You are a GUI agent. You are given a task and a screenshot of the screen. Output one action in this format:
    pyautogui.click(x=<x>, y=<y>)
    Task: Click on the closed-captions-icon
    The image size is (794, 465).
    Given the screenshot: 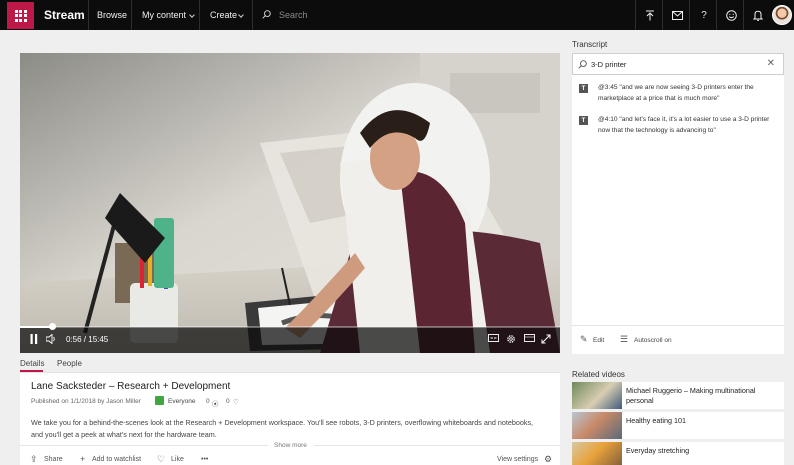 What is the action you would take?
    pyautogui.click(x=493, y=338)
    